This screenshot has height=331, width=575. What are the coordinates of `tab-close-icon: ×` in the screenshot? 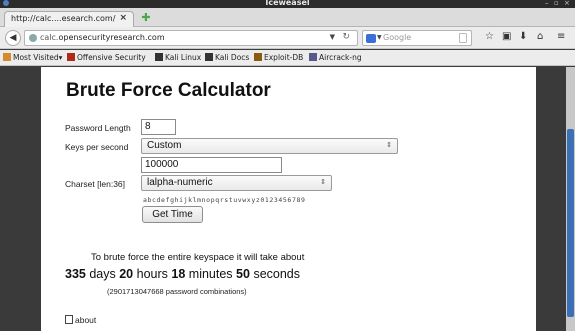 It's located at (123, 18).